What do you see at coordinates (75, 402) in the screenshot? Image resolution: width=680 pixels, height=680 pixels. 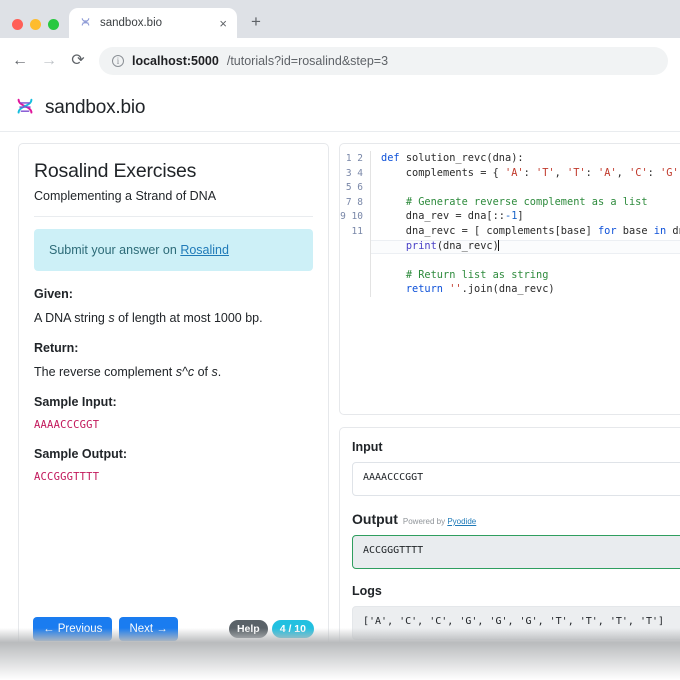 I see `sample-input-label: Sample Input:` at bounding box center [75, 402].